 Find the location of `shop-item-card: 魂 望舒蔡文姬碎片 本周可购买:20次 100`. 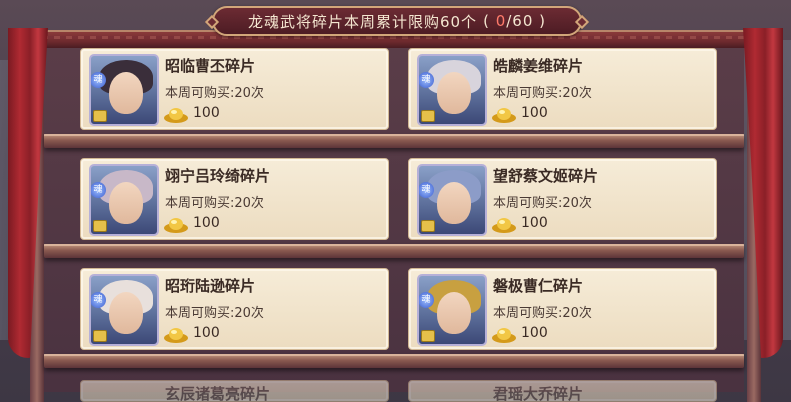

shop-item-card: 魂 望舒蔡文姬碎片 本周可购买:20次 100 is located at coordinates (562, 199).